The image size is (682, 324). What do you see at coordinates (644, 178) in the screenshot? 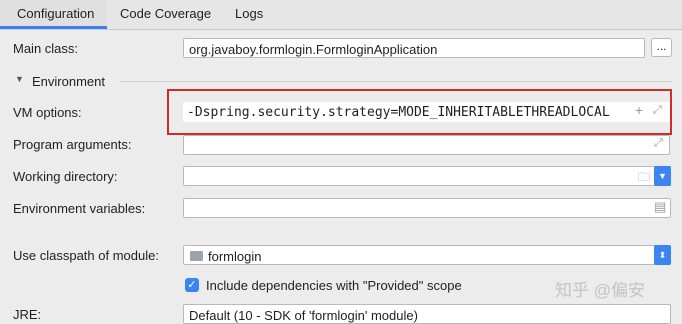
I see `folder-icon: 🗀` at bounding box center [644, 178].